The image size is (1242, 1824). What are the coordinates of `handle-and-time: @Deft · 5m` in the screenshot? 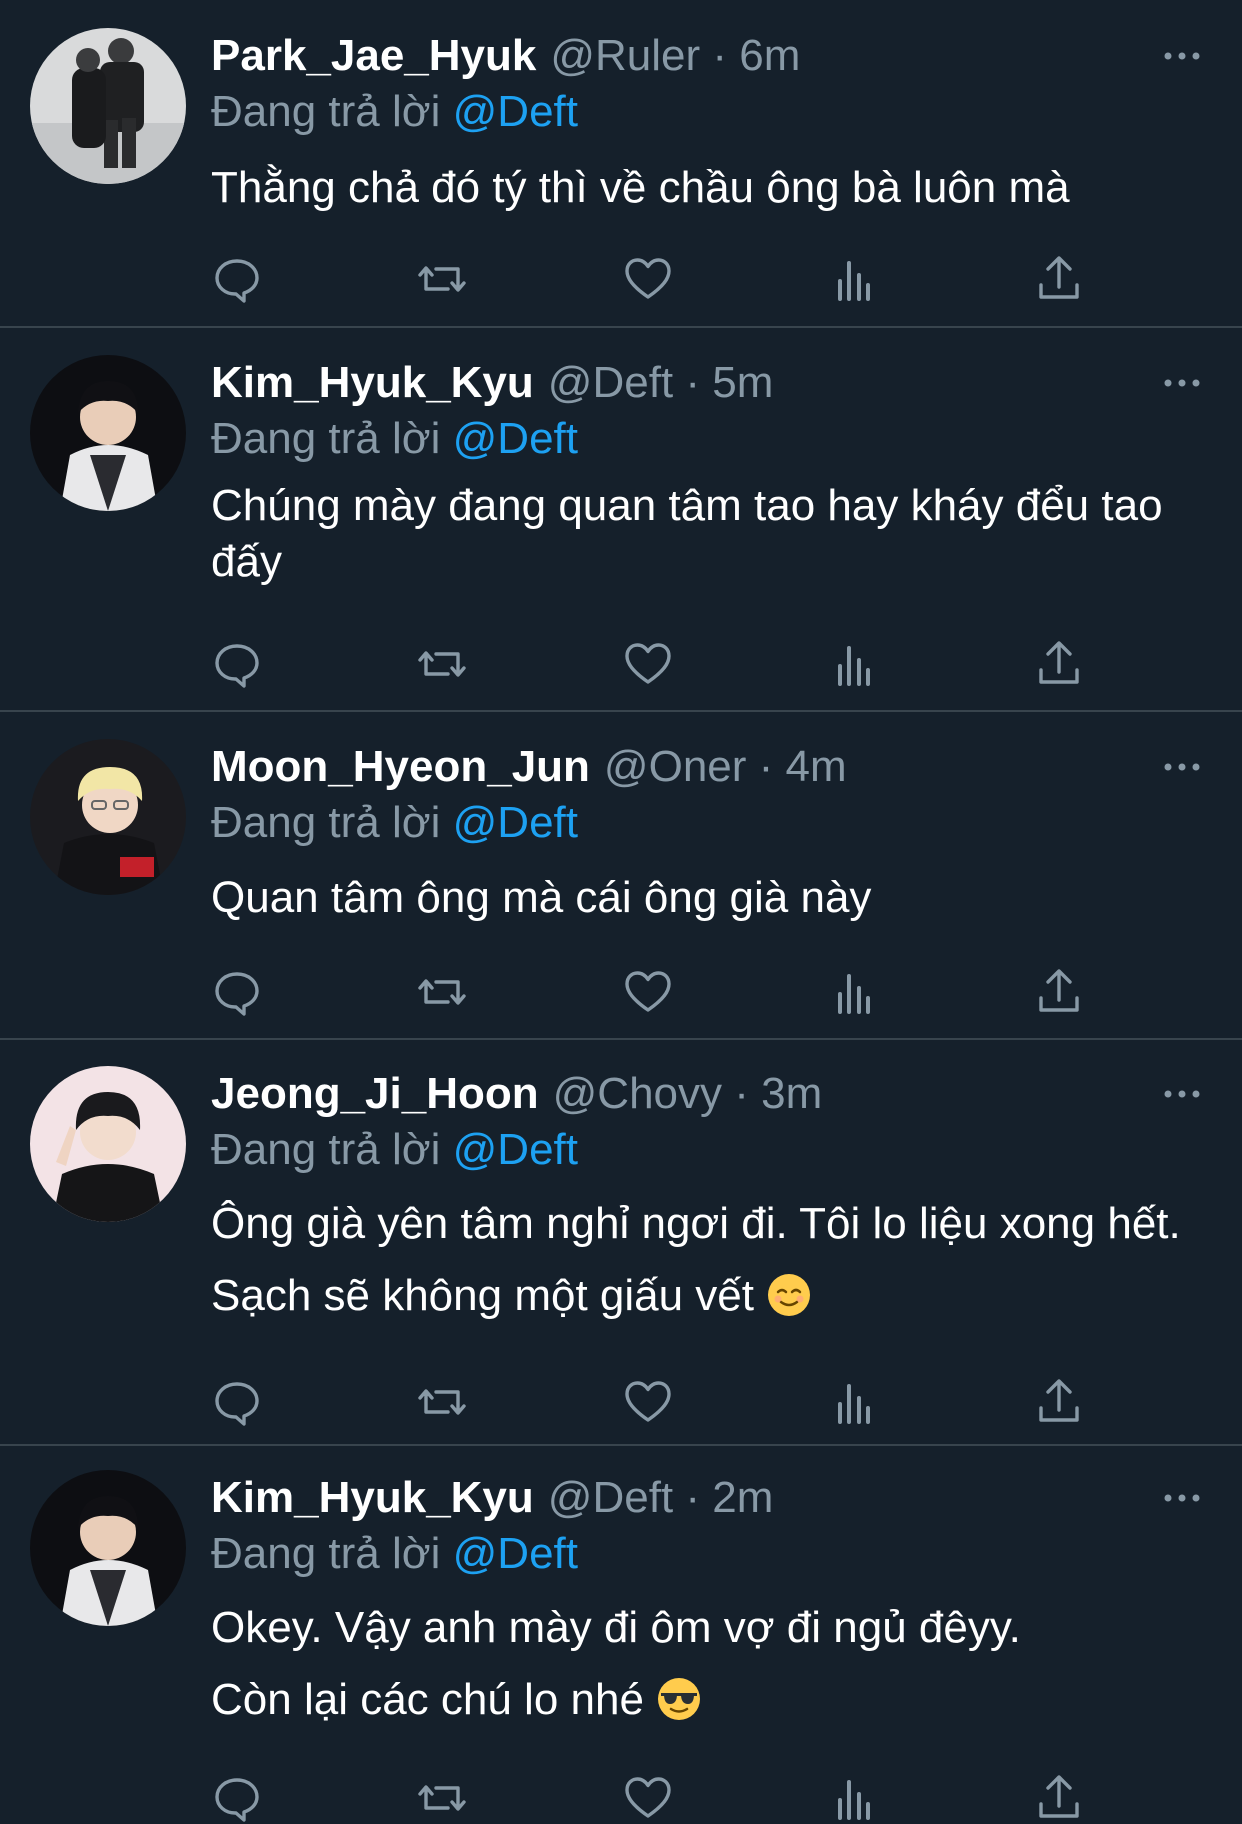 It's located at (661, 382).